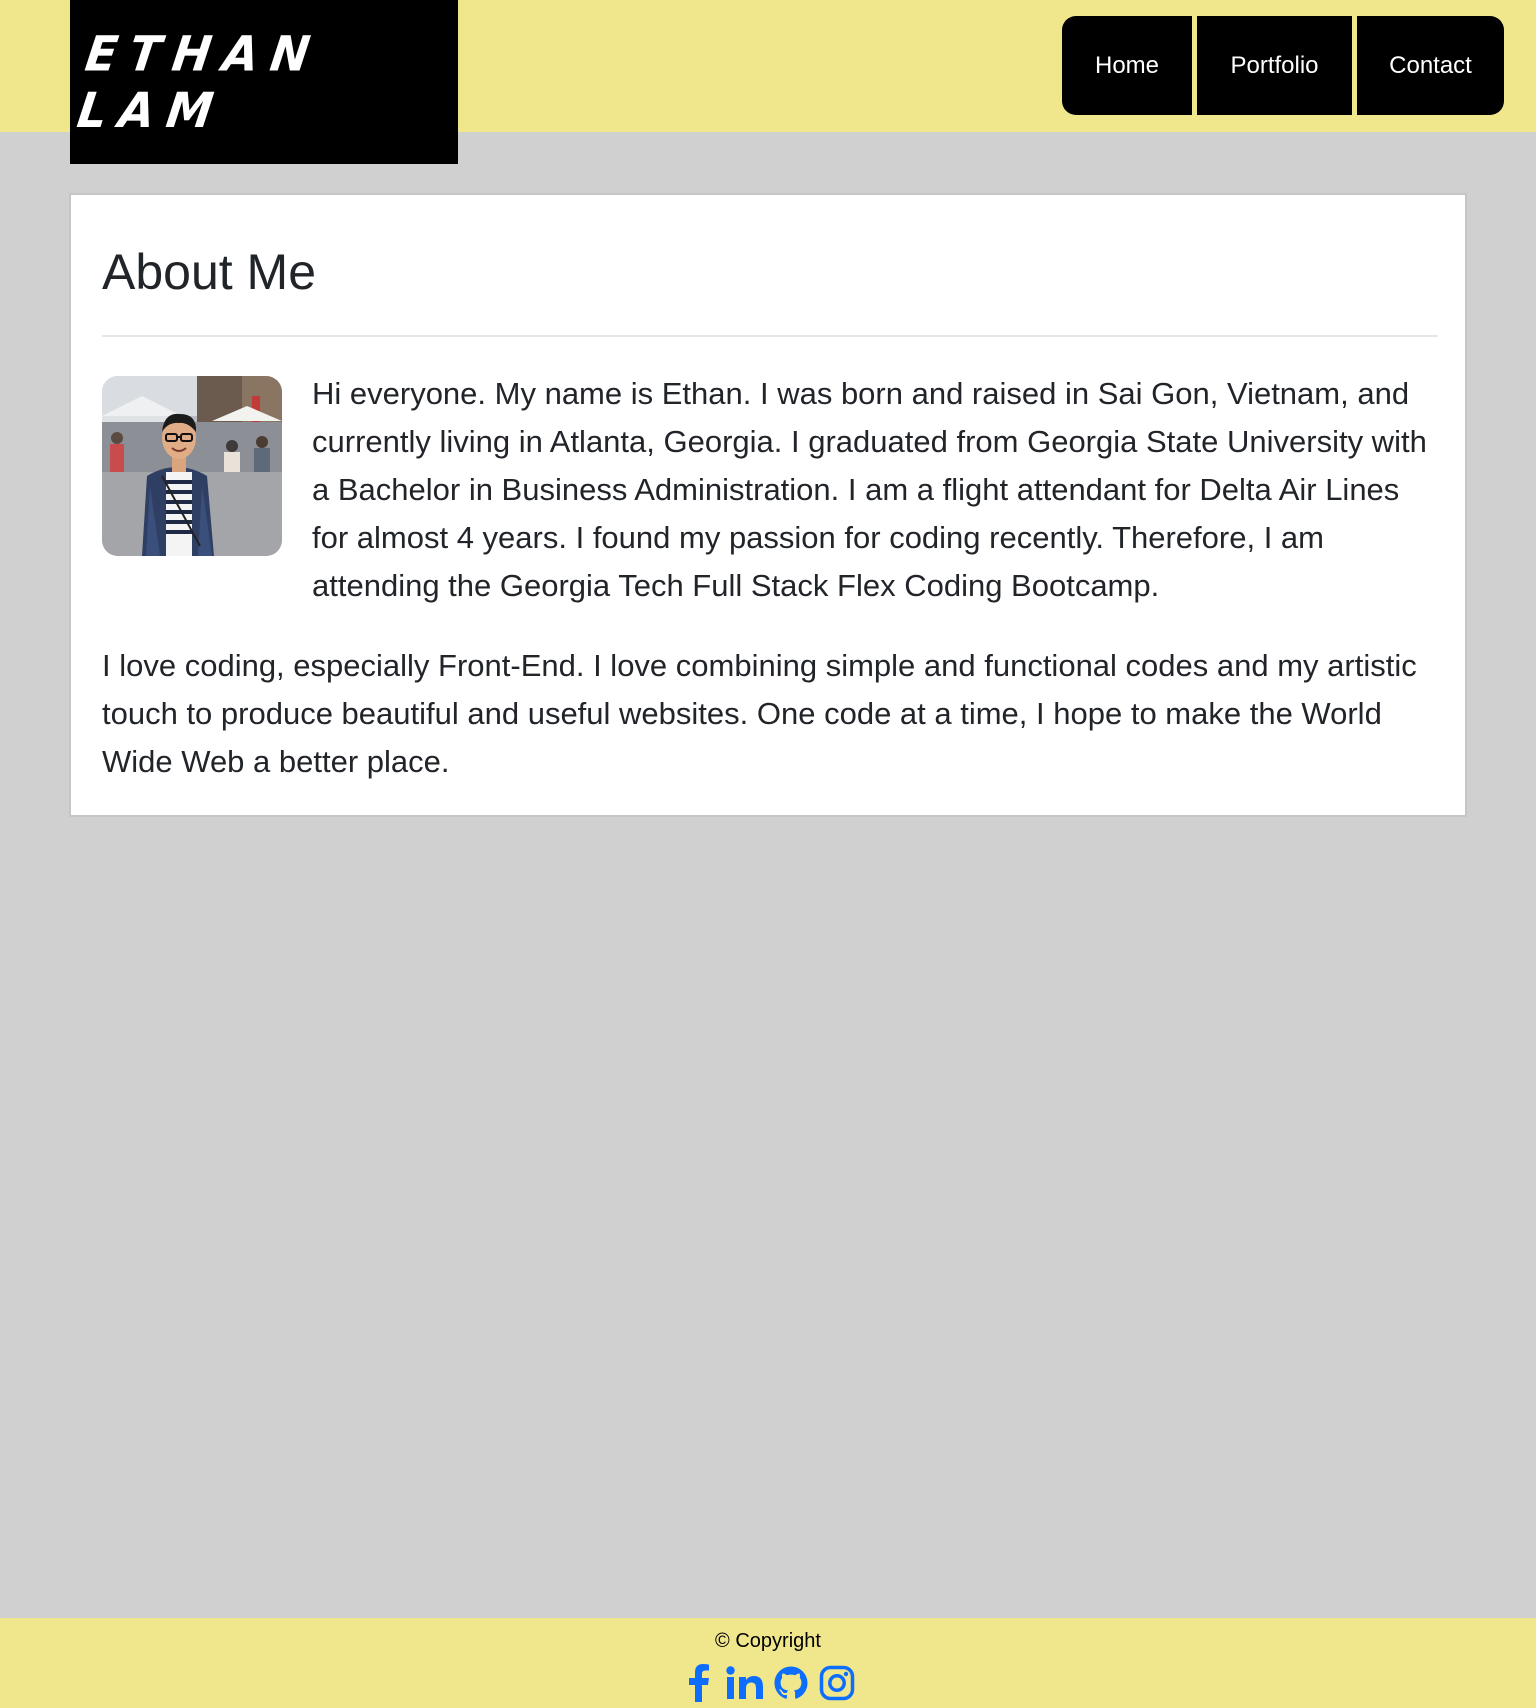 Image resolution: width=1536 pixels, height=1708 pixels. I want to click on instagram-icon, so click(837, 1683).